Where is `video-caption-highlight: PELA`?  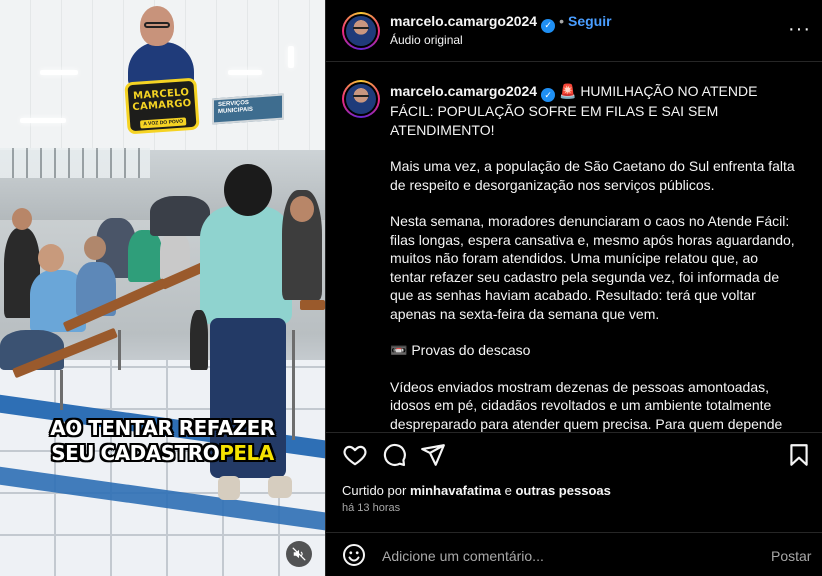
video-caption-highlight: PELA is located at coordinates (246, 453).